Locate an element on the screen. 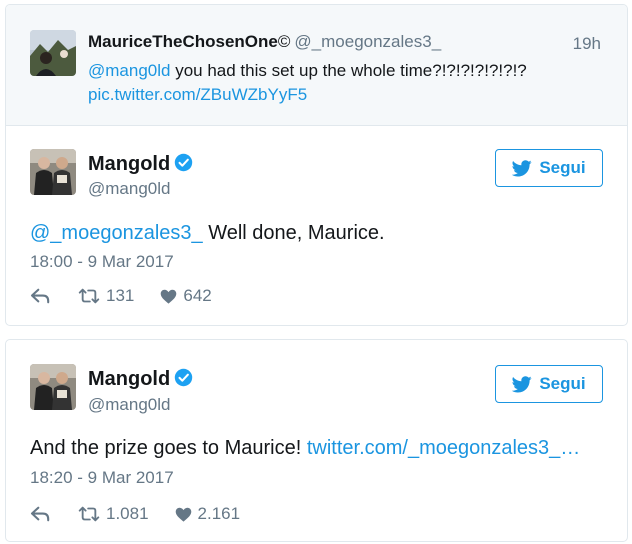 The height and width of the screenshot is (544, 632). tweet-actions: 131 642 is located at coordinates (121, 296).